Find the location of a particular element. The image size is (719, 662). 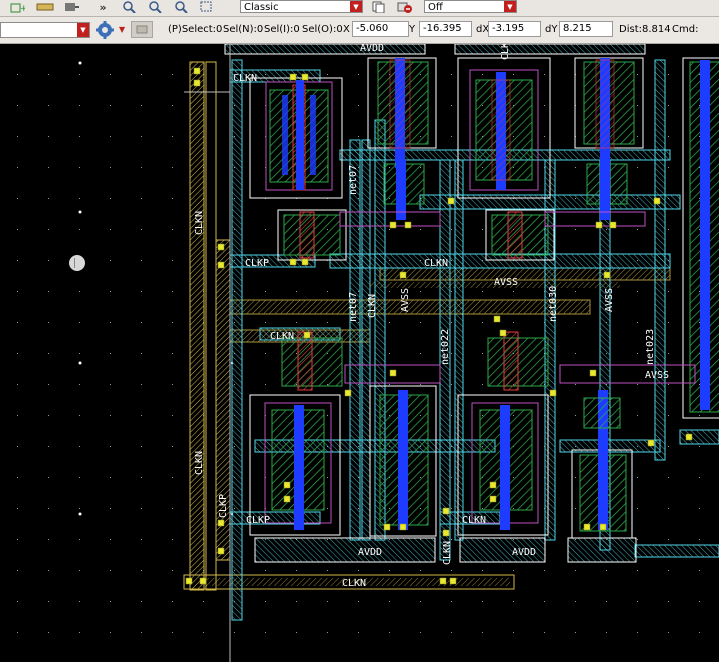

net-label-clkp-vertical: CLKP is located at coordinates (223, 506).